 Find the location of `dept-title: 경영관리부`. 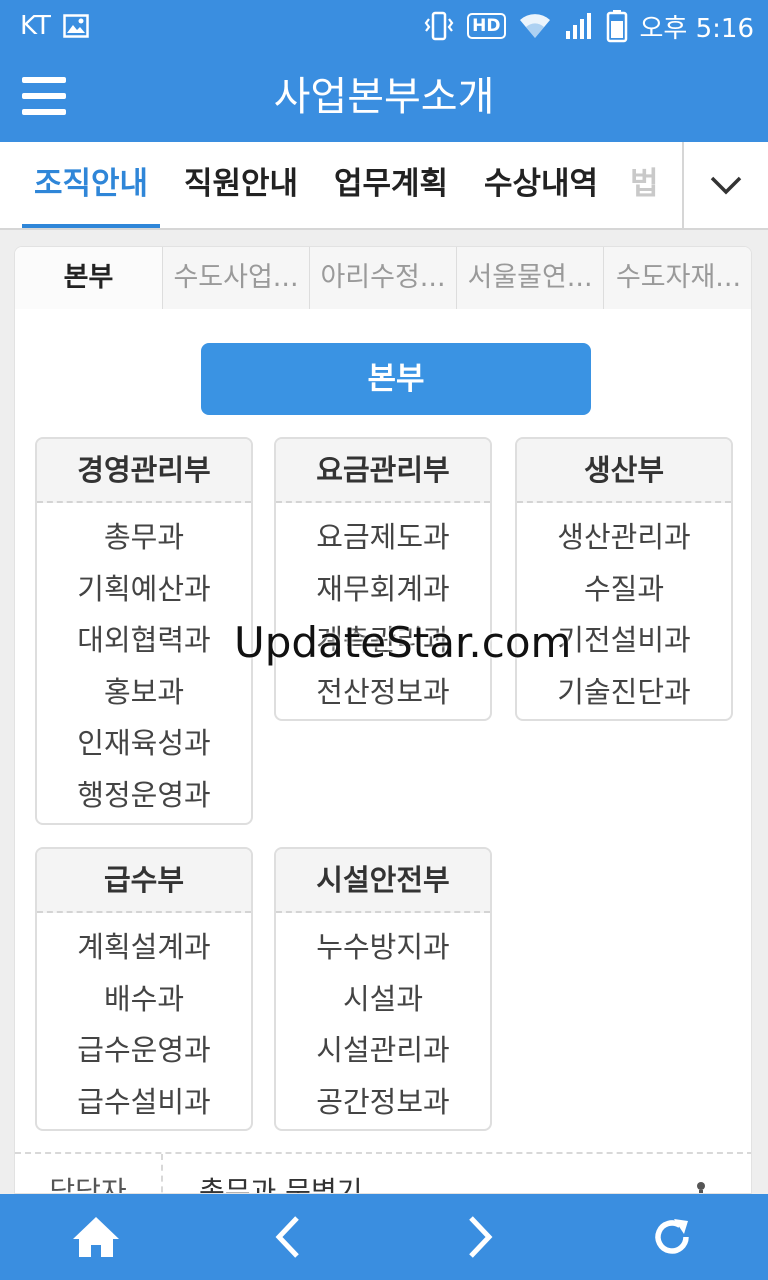

dept-title: 경영관리부 is located at coordinates (144, 471).